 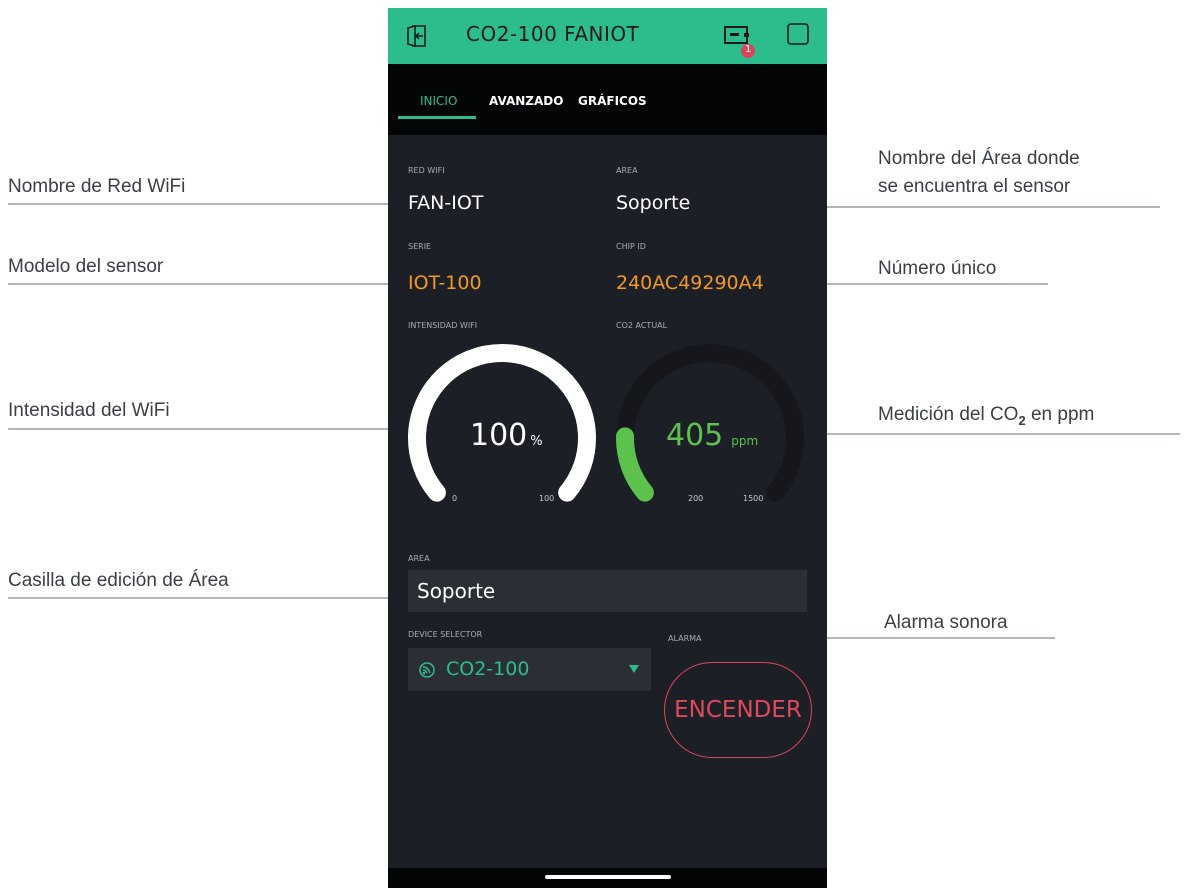 I want to click on wifi-value: FAN-IOT, so click(x=446, y=203).